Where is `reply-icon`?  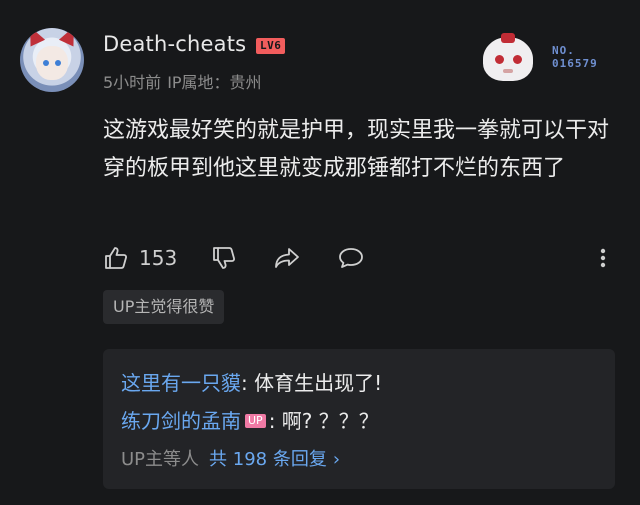 reply-icon is located at coordinates (351, 258).